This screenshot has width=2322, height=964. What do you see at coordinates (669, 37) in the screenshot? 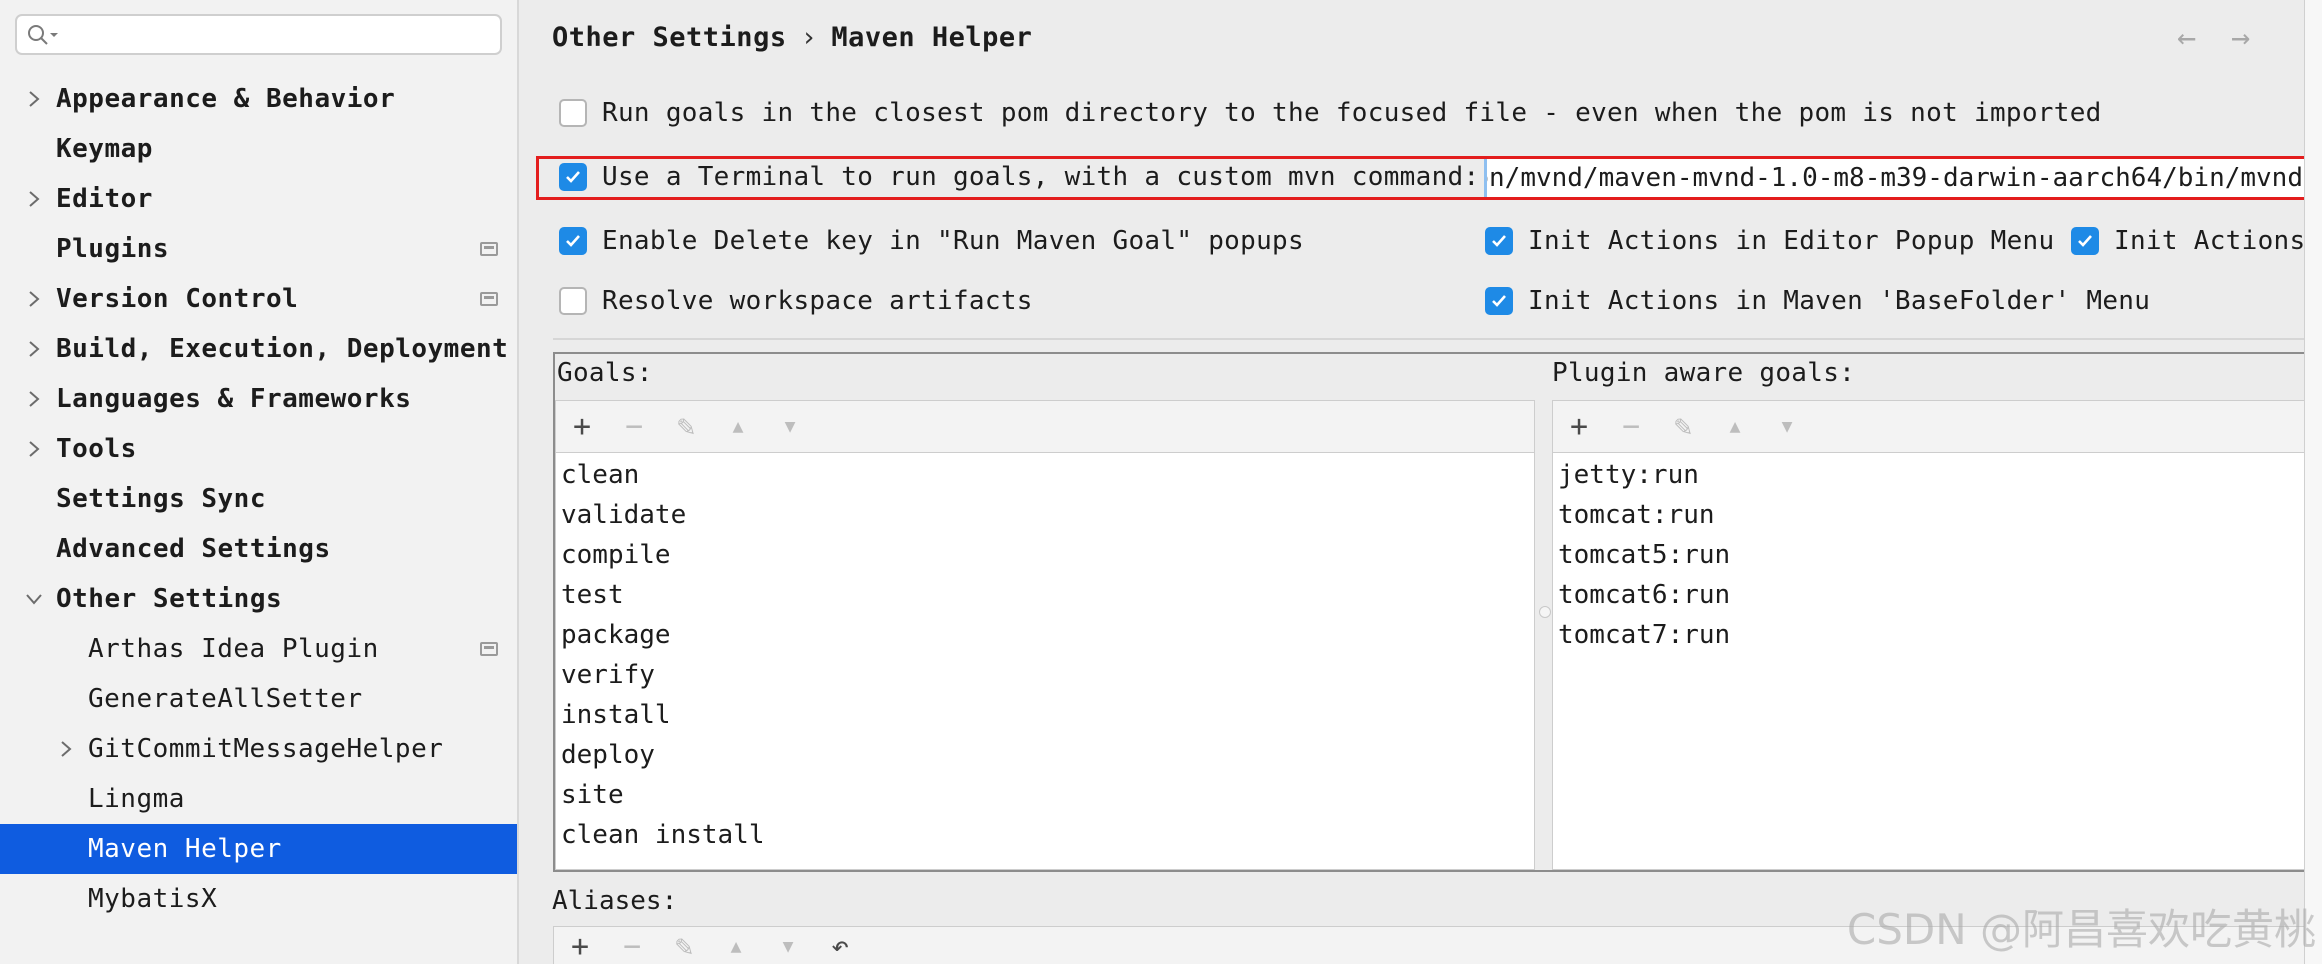
I see `breadcrumb-parent: Other Settings` at bounding box center [669, 37].